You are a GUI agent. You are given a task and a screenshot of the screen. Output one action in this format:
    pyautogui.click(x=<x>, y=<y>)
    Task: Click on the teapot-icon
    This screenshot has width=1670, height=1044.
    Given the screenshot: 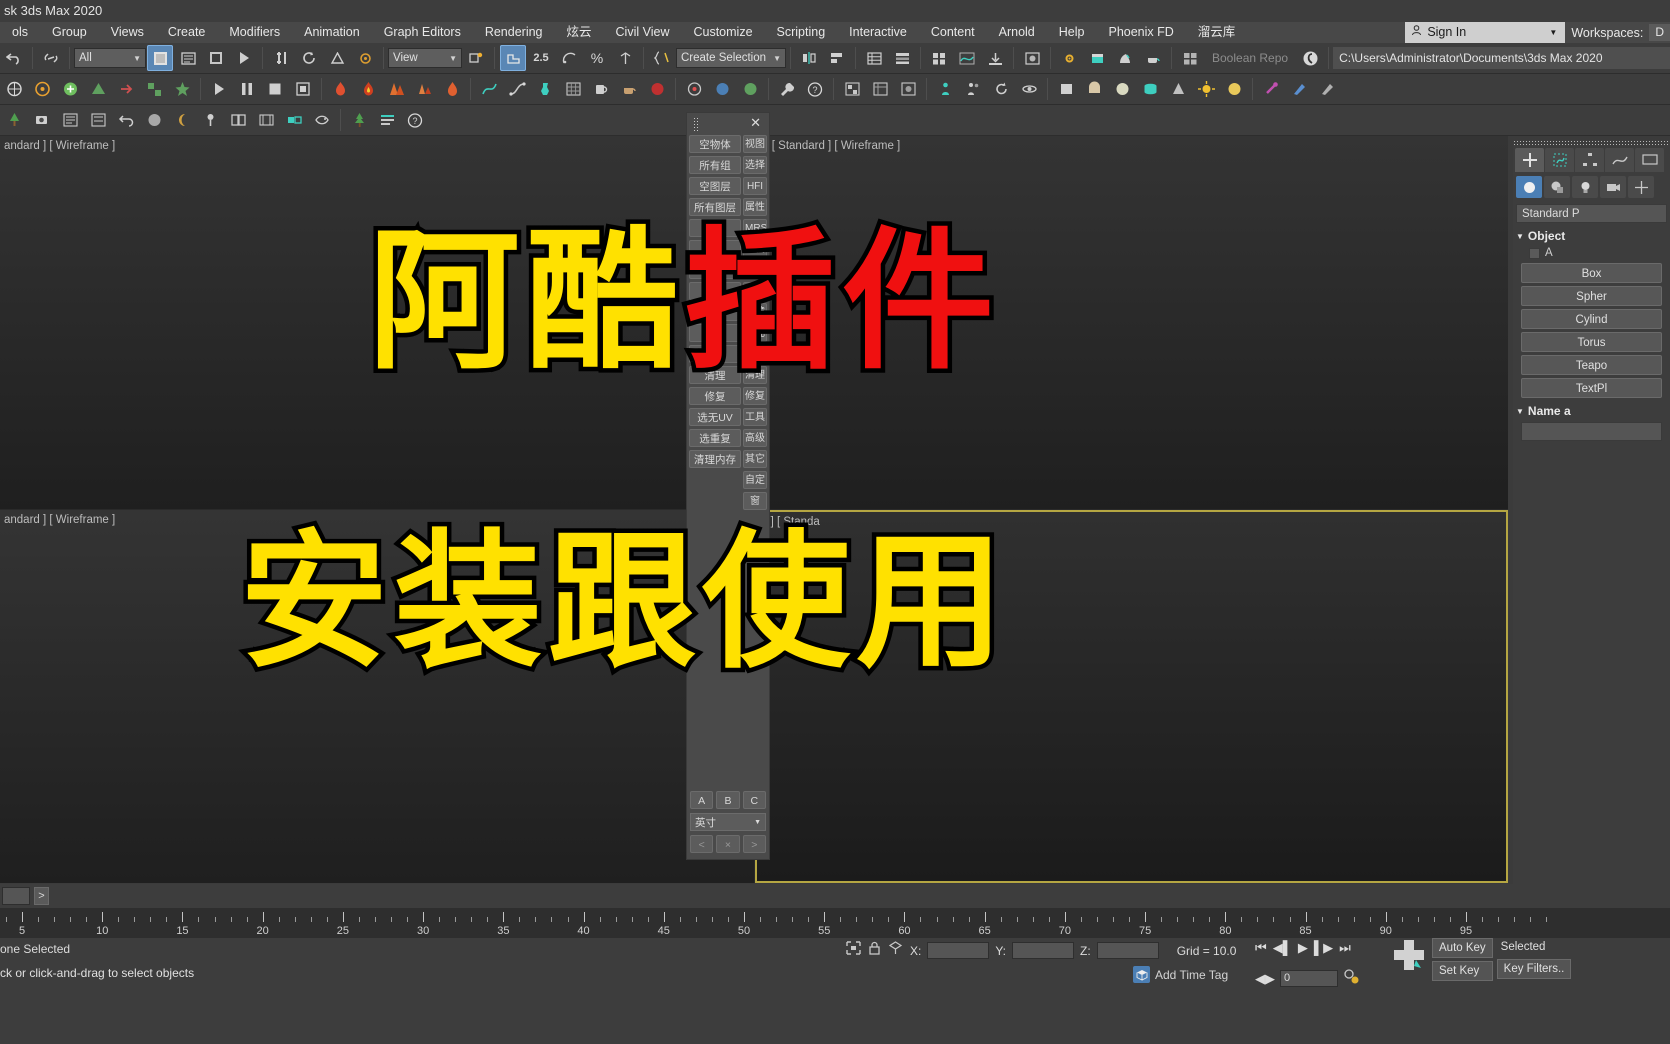 What is the action you would take?
    pyautogui.click(x=629, y=89)
    